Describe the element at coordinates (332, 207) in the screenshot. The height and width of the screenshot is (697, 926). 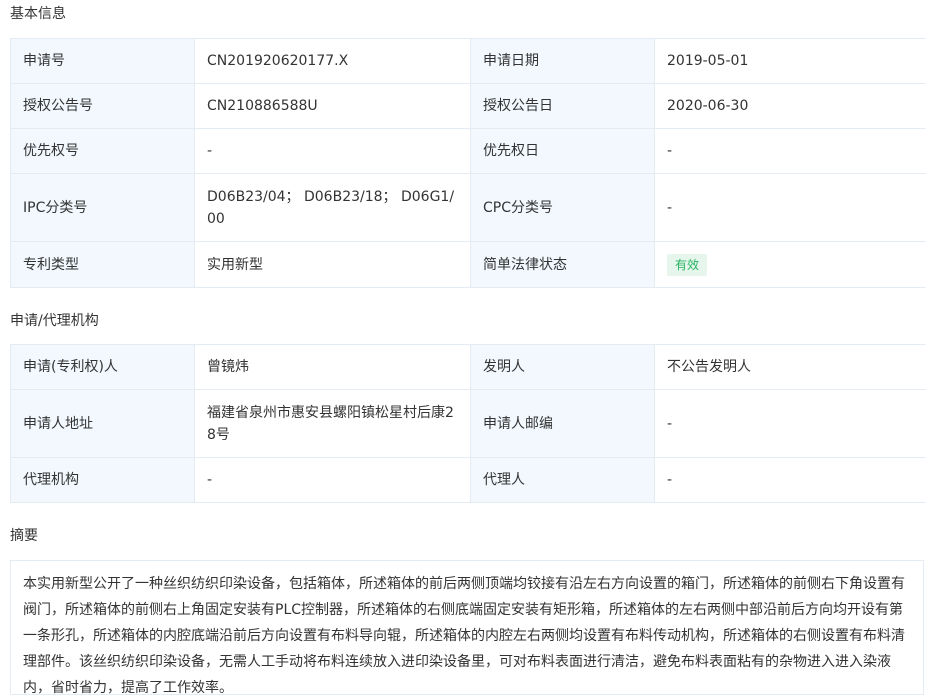
I see `value-ipc: D06B23/04； D06B23/18； D06G1/00` at that location.